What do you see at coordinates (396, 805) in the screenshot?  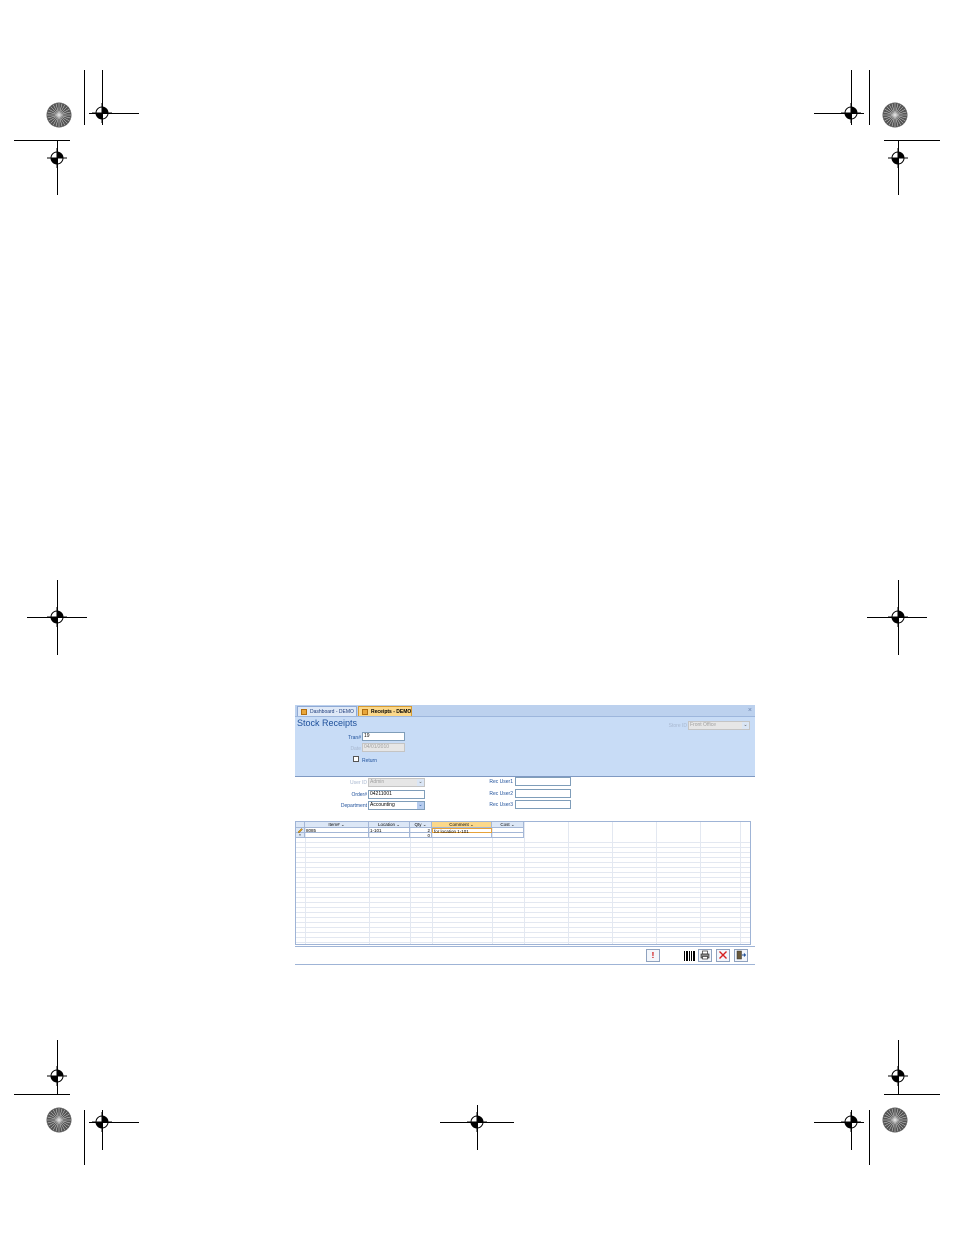 I see `department-select: Accounting ⌄` at bounding box center [396, 805].